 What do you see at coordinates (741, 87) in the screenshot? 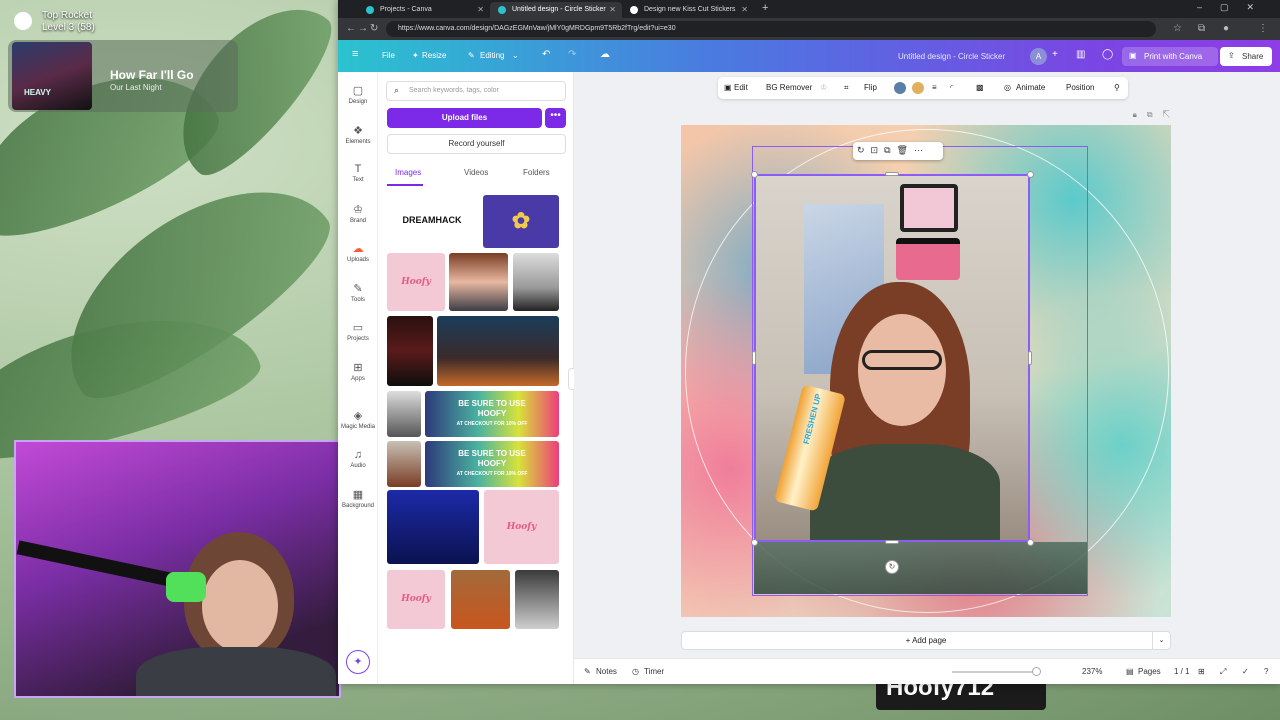
I see `edit-button: Edit` at bounding box center [741, 87].